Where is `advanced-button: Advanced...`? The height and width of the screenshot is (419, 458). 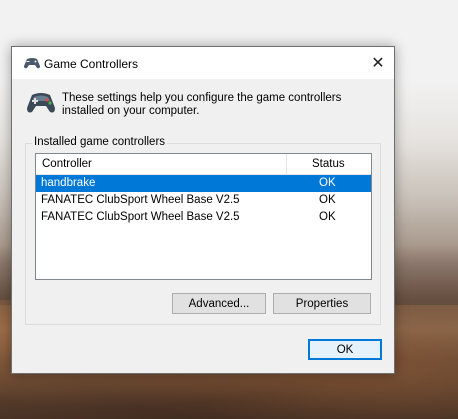 advanced-button: Advanced... is located at coordinates (219, 303).